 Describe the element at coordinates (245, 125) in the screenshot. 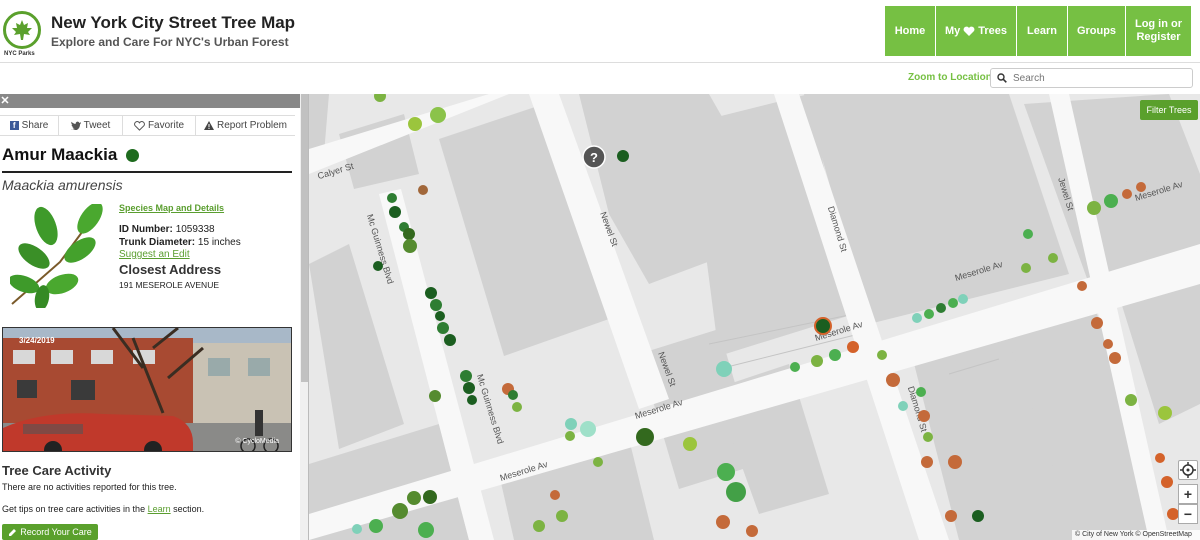

I see `report-problem-button: Report Problem` at that location.